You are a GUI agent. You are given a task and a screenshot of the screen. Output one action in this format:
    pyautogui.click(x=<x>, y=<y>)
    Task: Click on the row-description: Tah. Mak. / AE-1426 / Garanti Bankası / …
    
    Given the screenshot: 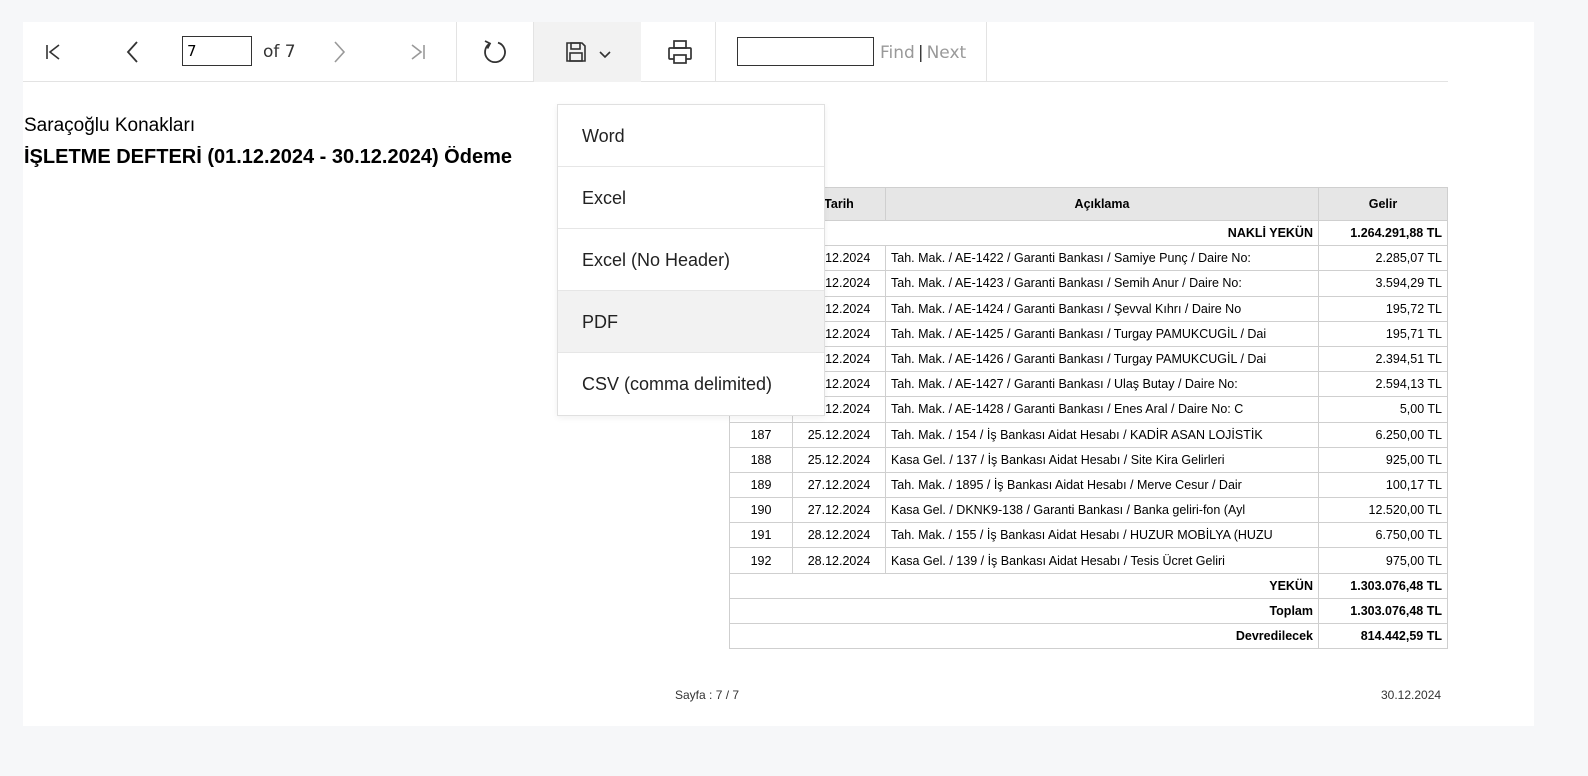 What is the action you would take?
    pyautogui.click(x=1102, y=359)
    